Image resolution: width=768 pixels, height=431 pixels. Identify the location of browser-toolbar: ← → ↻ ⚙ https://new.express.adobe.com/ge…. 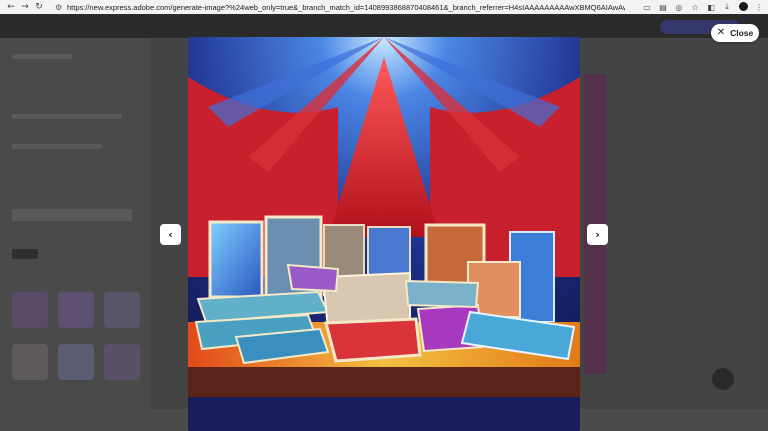
(384, 7).